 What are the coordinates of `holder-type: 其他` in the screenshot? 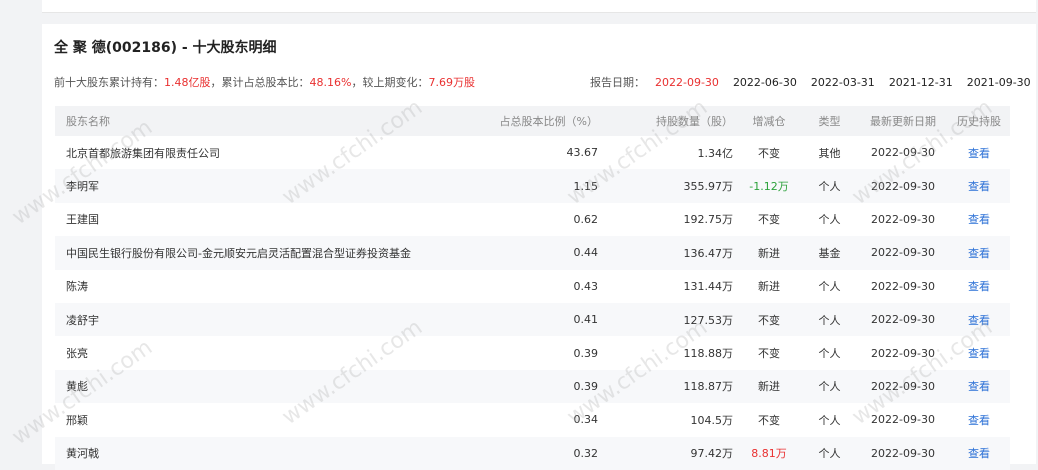 It's located at (829, 153).